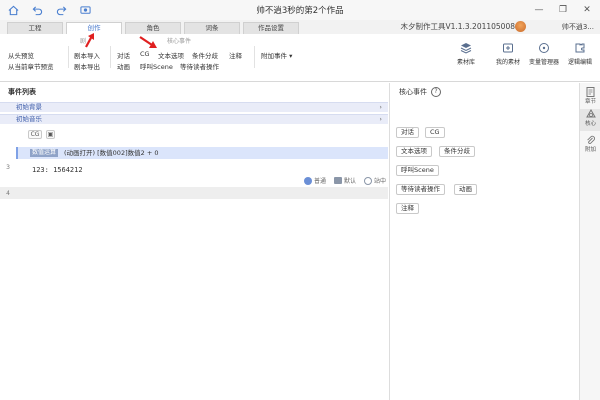  Describe the element at coordinates (29, 107) in the screenshot. I see `initial-background-label: 初始背景` at that location.